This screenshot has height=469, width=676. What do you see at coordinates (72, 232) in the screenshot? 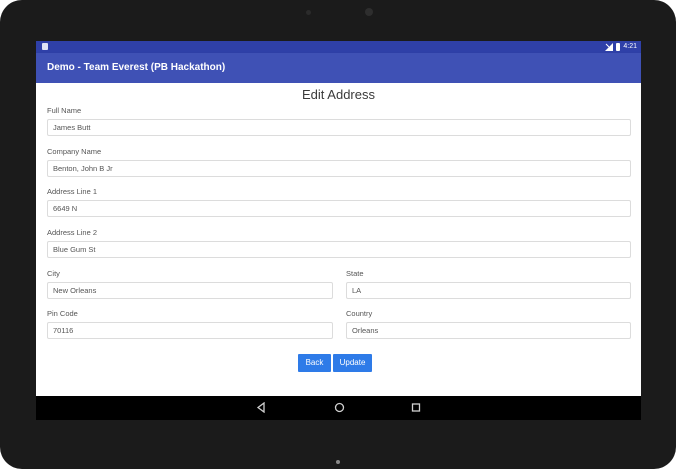
I see `address-line-2-label: Address Line 2` at bounding box center [72, 232].